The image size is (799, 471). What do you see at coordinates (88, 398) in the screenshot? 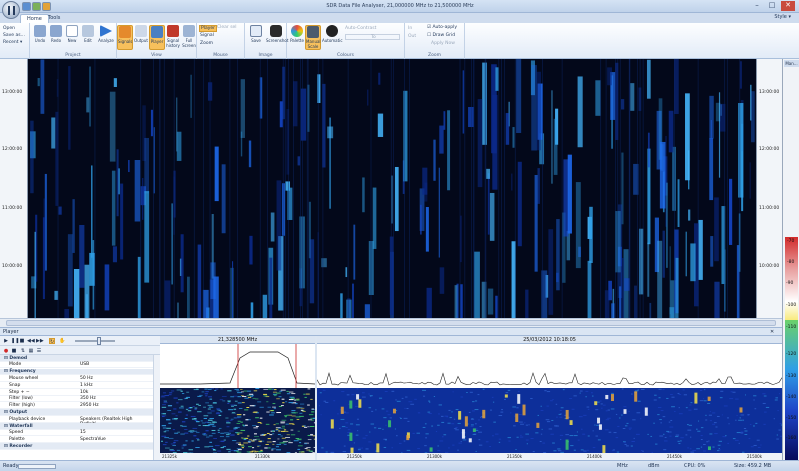
I see `property-value: 350 Hz` at bounding box center [88, 398].